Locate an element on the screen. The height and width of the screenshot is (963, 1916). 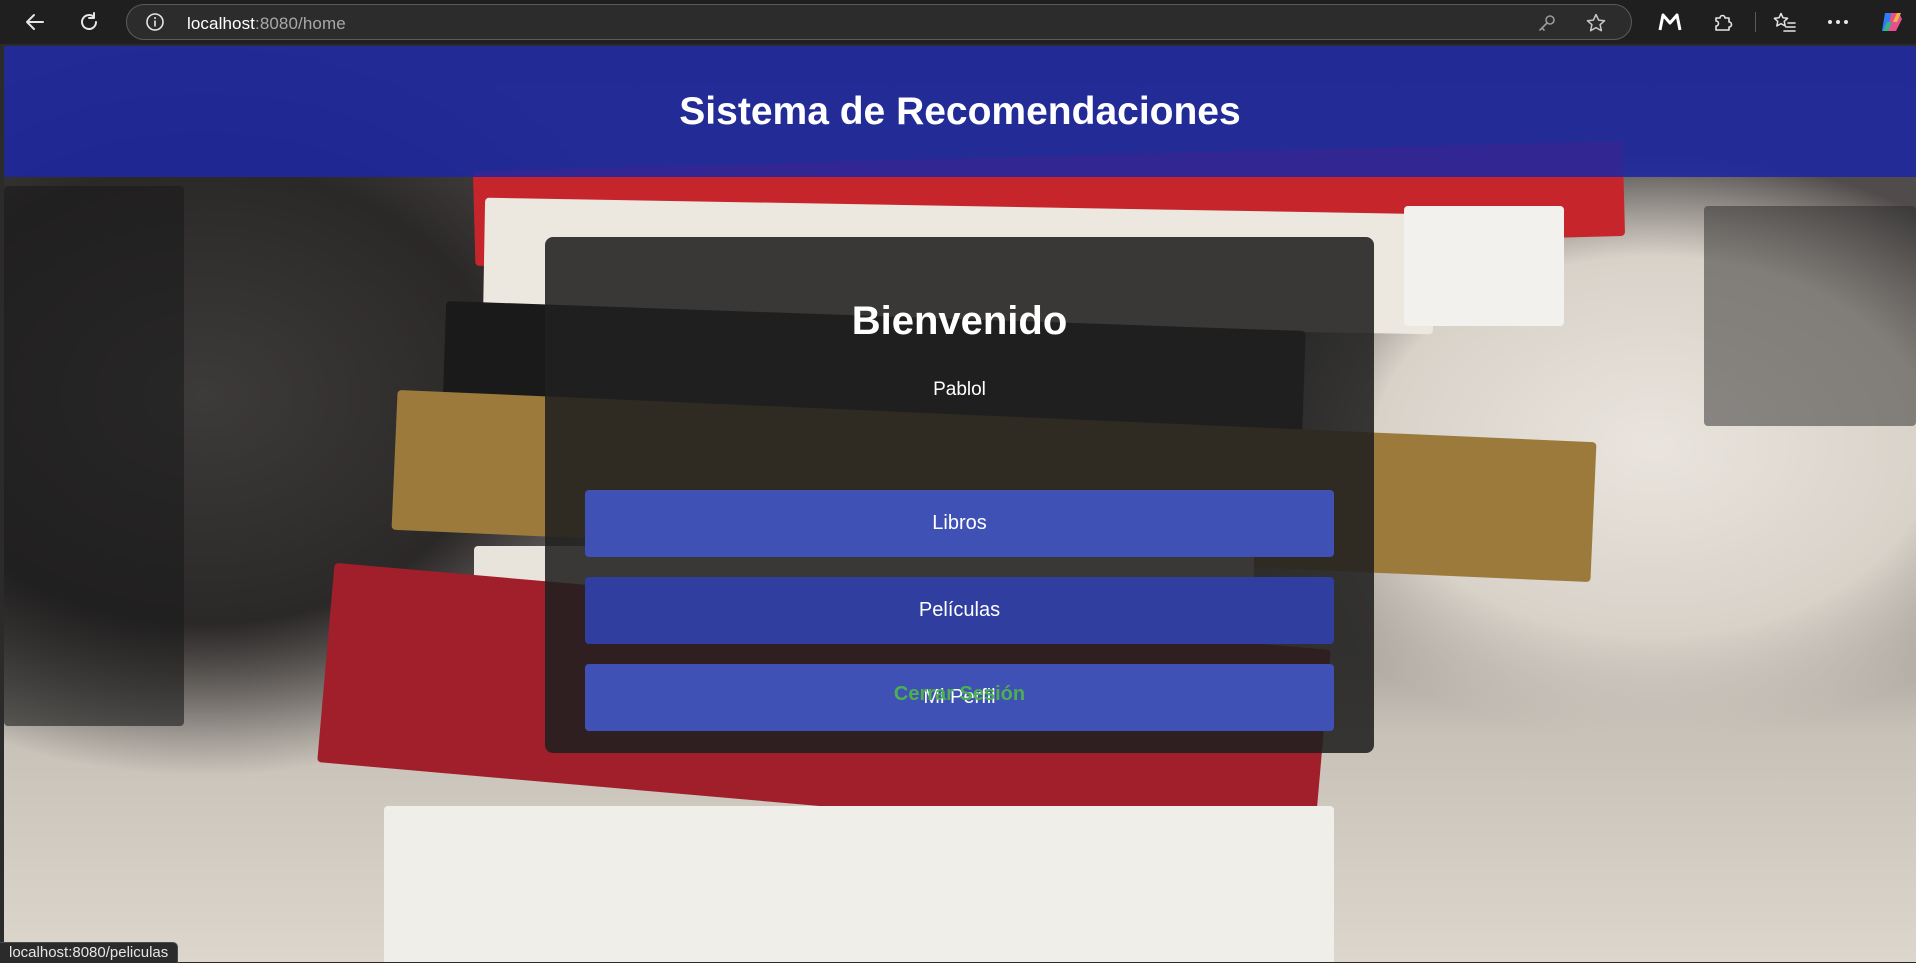
books-button: Libros is located at coordinates (959, 523).